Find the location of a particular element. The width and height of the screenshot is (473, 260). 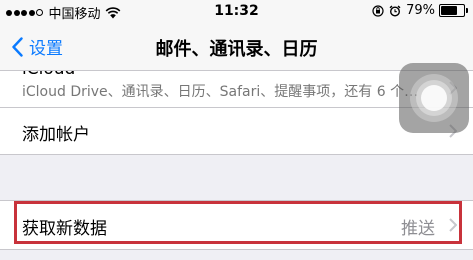

assistive-touch-button is located at coordinates (434, 98).